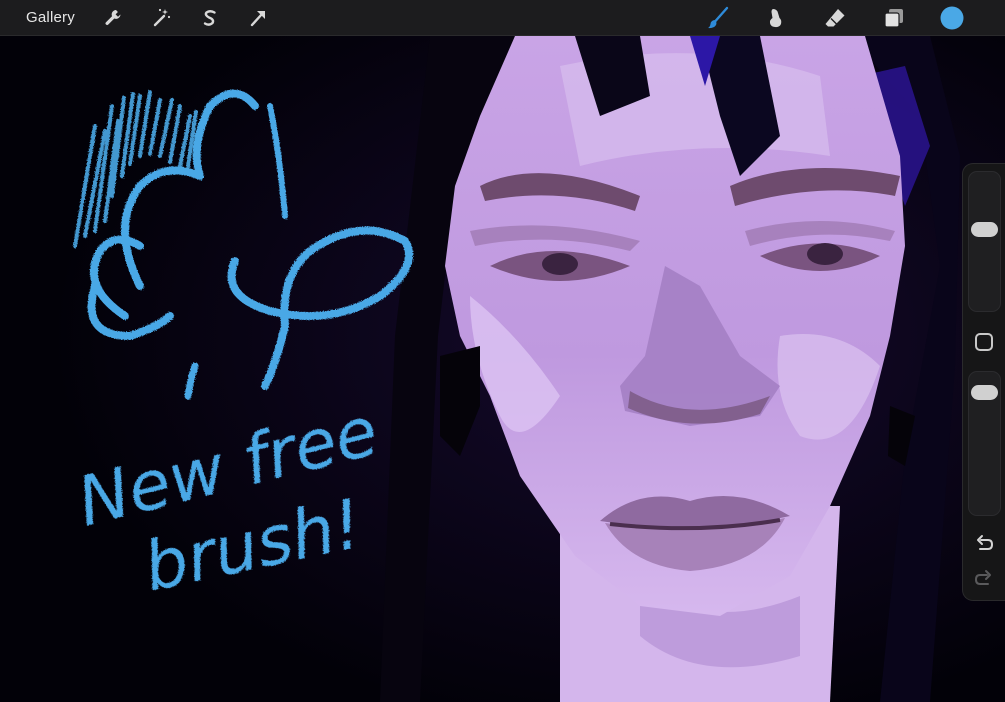 This screenshot has height=702, width=1005. I want to click on redo-icon, so click(982, 577).